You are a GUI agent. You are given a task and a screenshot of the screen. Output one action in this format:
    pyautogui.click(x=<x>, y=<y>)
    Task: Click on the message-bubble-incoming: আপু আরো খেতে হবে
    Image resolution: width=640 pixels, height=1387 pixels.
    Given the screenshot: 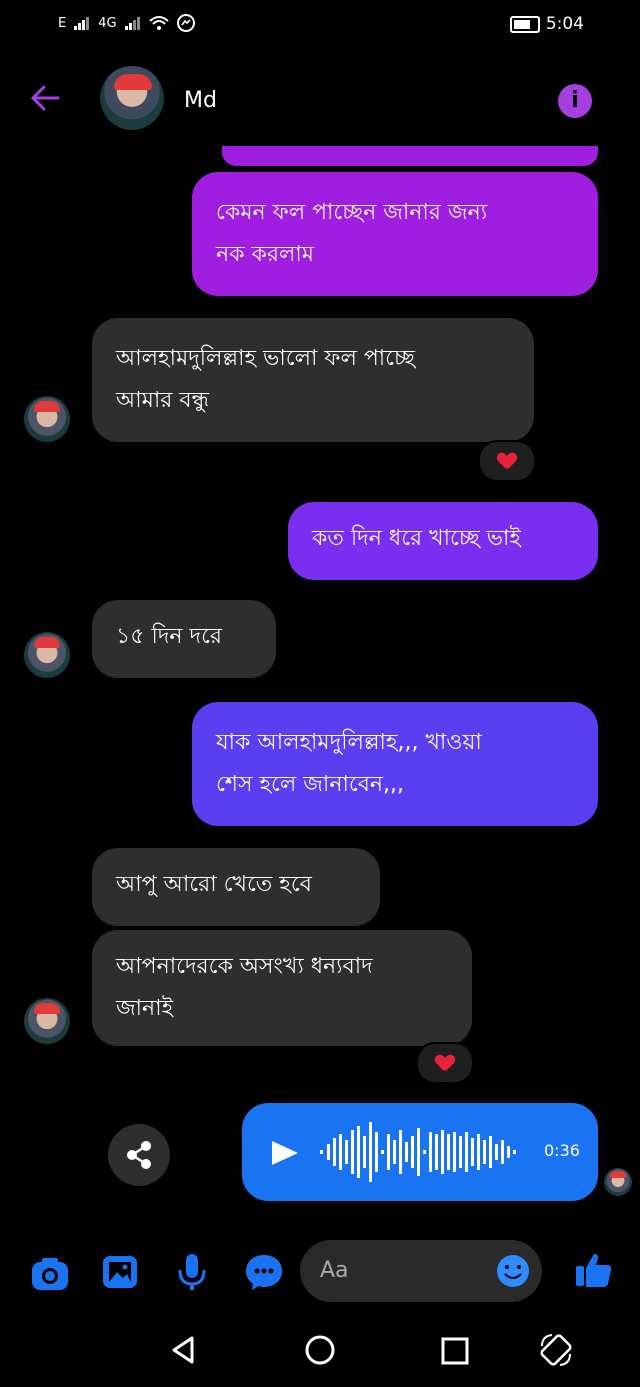 What is the action you would take?
    pyautogui.click(x=236, y=887)
    